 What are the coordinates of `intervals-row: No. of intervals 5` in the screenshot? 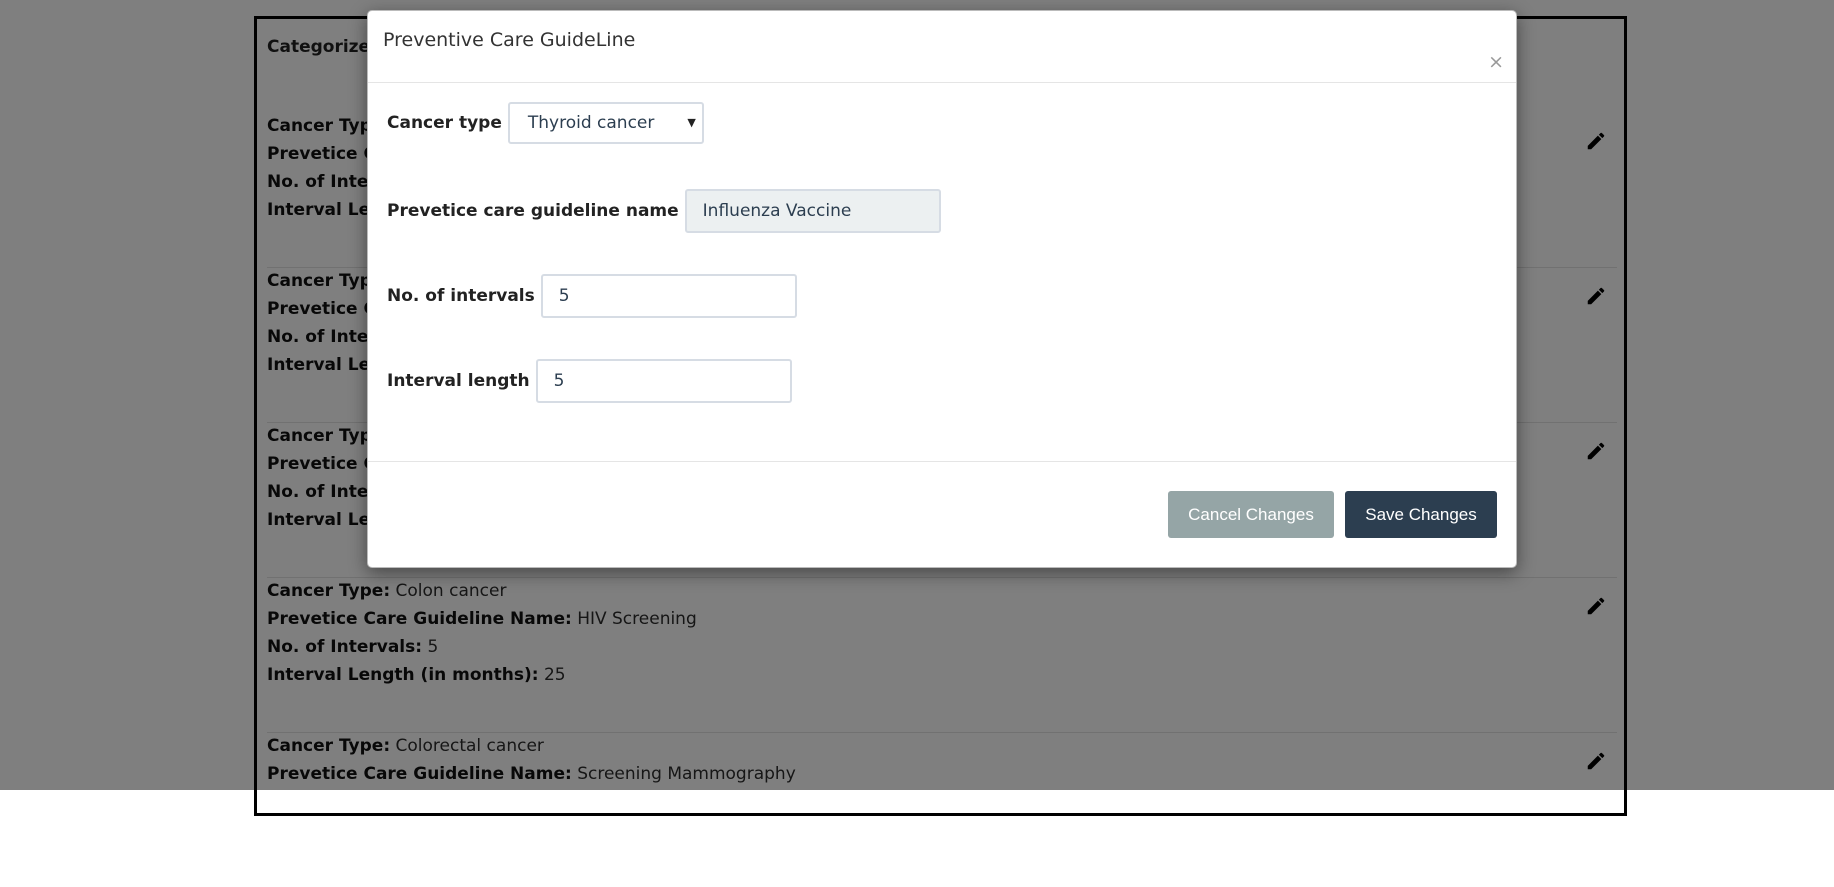 It's located at (592, 296).